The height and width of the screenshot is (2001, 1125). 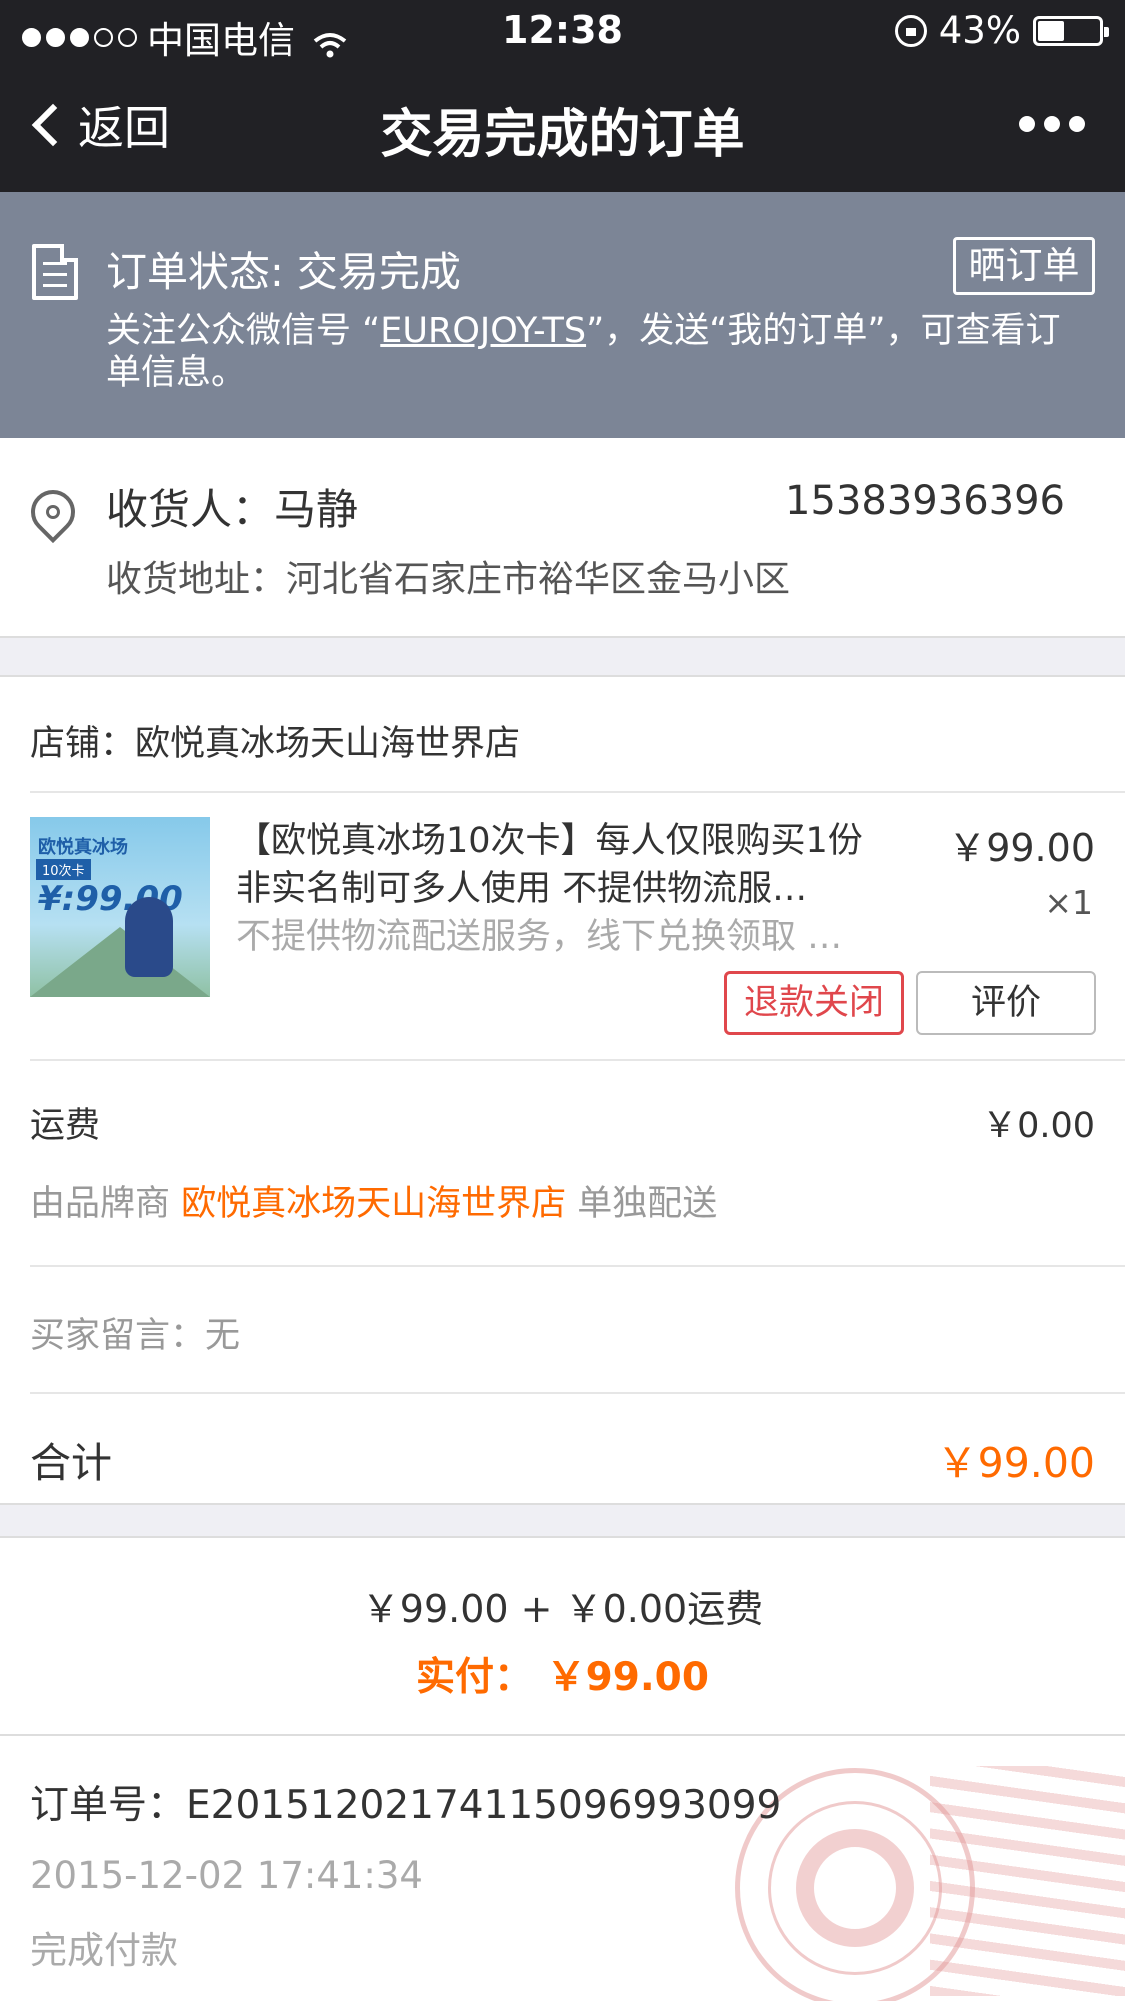 What do you see at coordinates (83, 847) in the screenshot?
I see `thumb-brand: 欧悦真冰场` at bounding box center [83, 847].